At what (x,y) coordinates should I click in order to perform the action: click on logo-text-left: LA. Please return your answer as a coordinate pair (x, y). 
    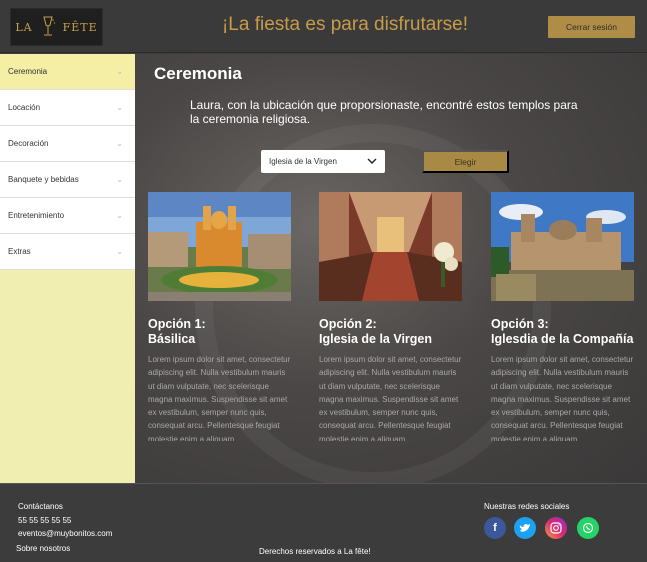
    Looking at the image, I should click on (24, 27).